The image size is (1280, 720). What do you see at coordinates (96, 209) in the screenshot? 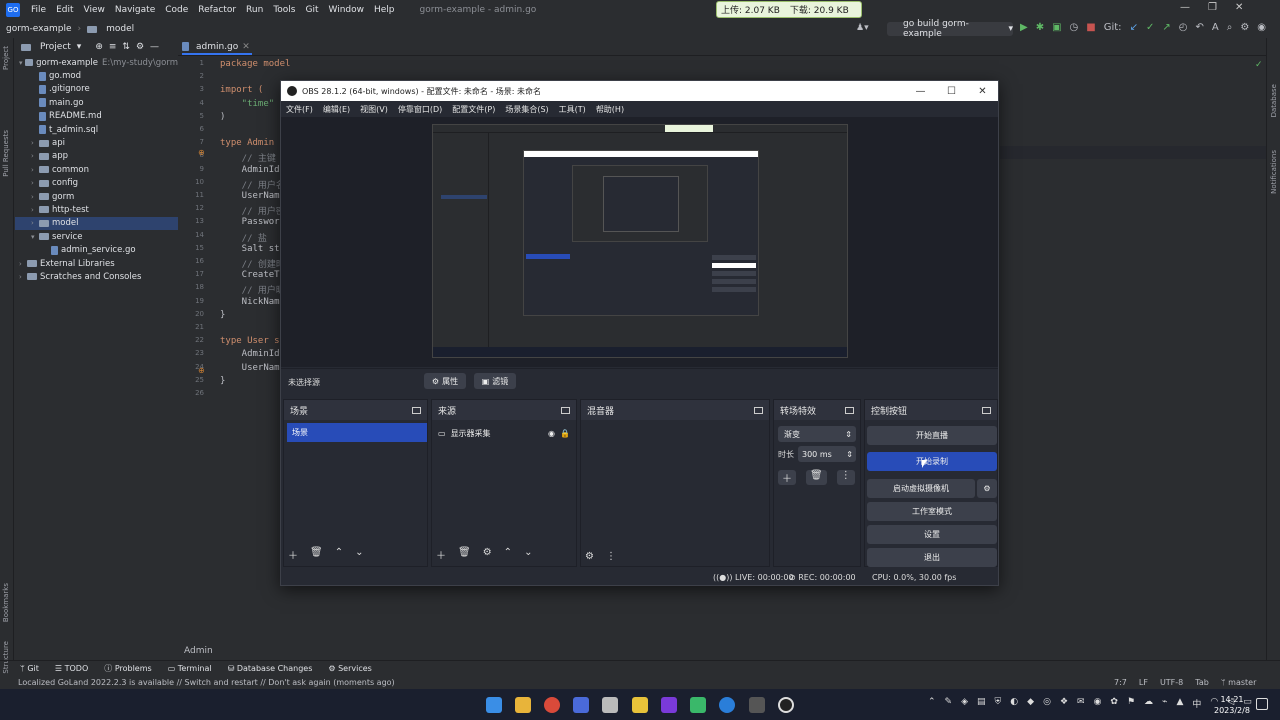
I see `tree-item: › http-test` at bounding box center [96, 209].